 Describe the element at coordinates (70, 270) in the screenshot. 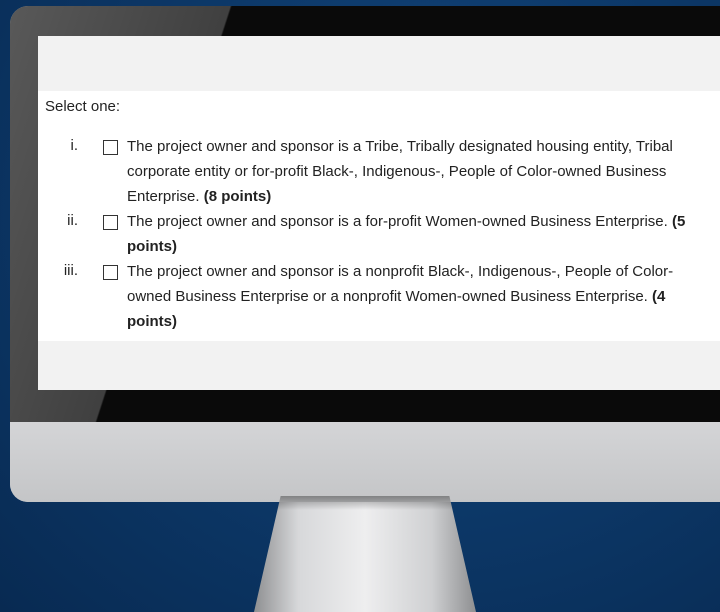

I see `option-numeral: iii.` at that location.